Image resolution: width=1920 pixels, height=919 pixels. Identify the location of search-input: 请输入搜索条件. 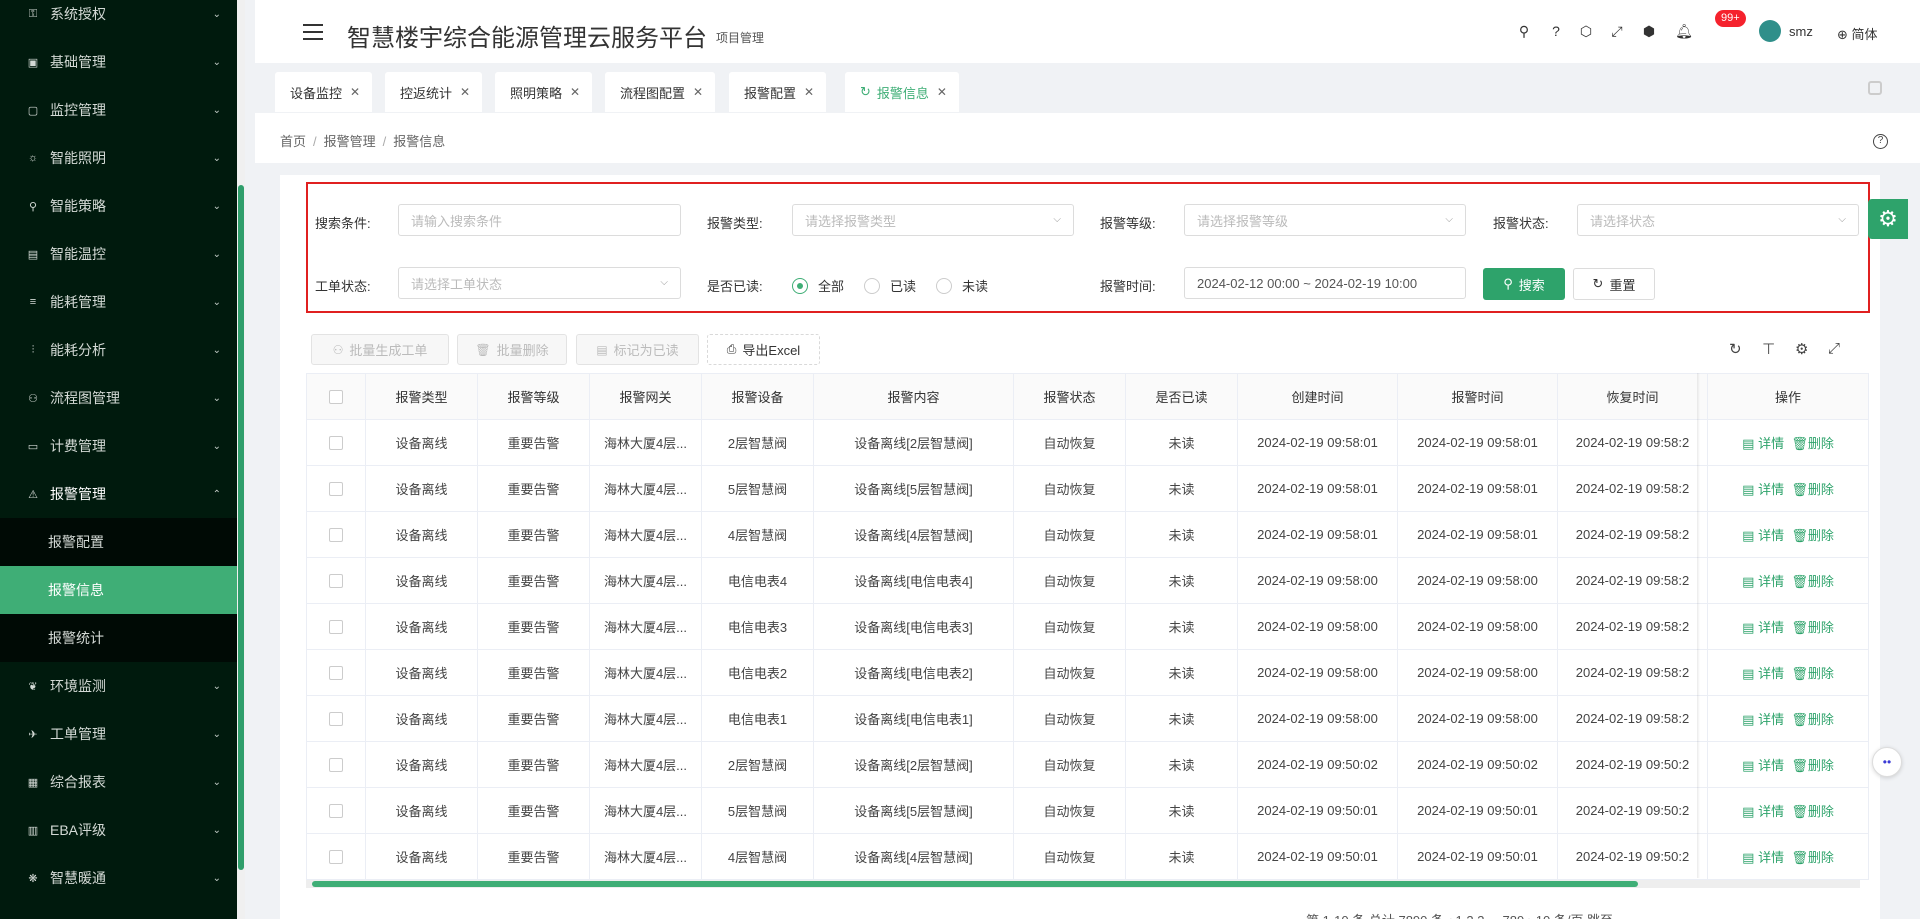
(539, 220).